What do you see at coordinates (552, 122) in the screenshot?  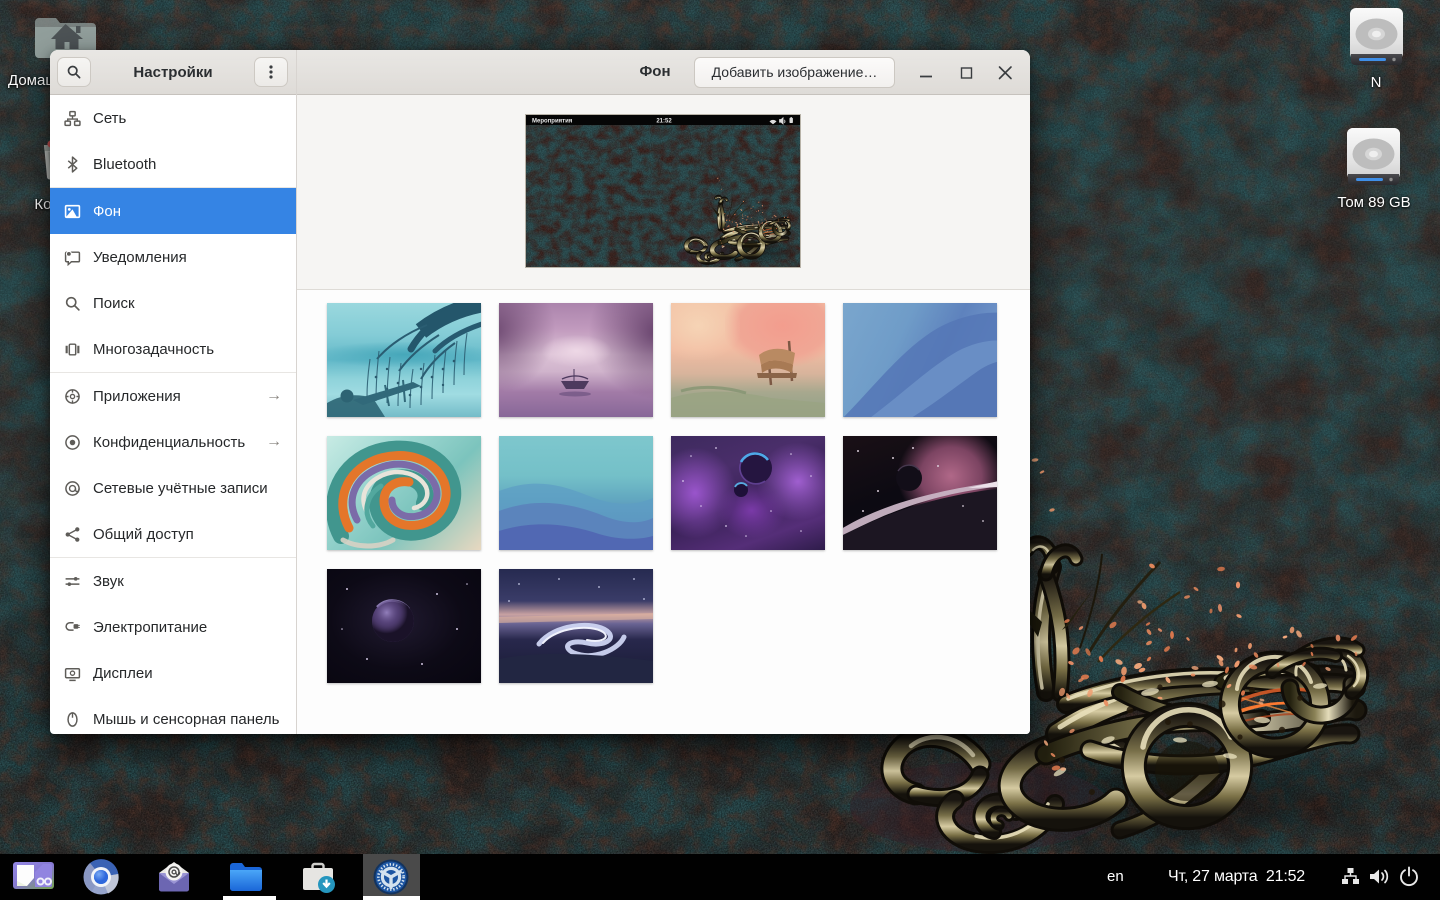 I see `svg-text: Мероприятия` at bounding box center [552, 122].